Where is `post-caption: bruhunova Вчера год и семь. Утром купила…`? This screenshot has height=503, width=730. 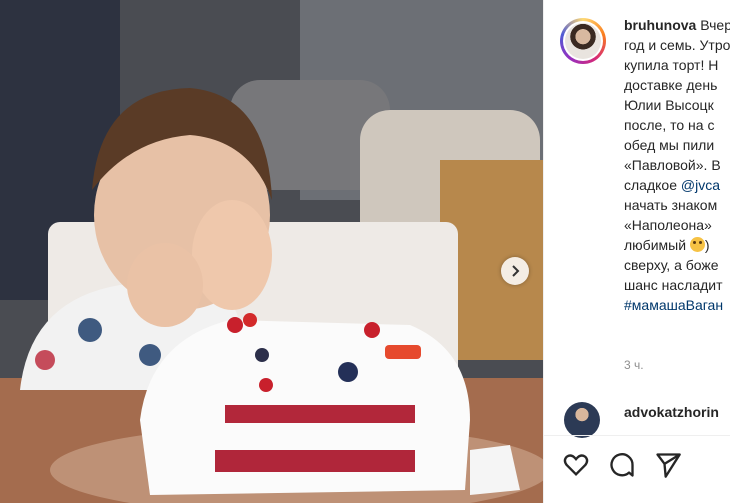
post-caption: bruhunova Вчера год и семь. Утром купила… is located at coordinates (677, 165).